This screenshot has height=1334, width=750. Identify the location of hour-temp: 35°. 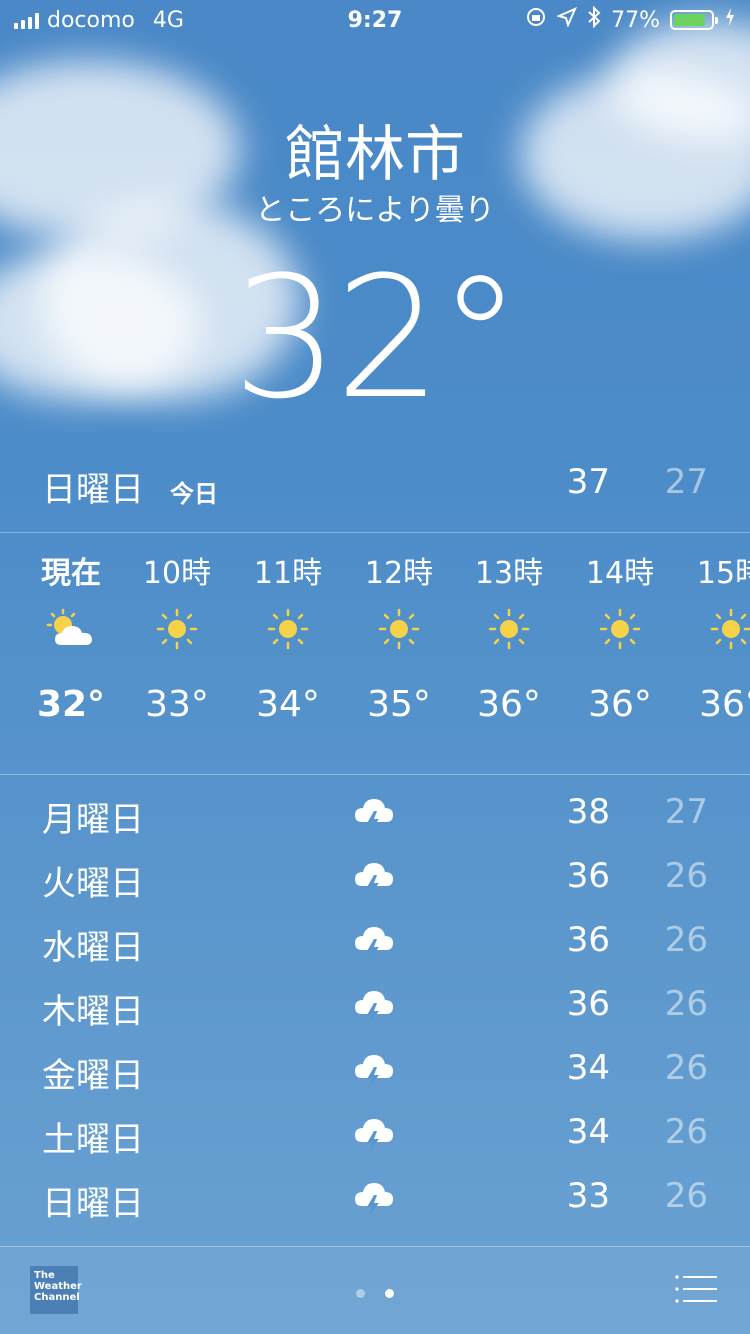
(399, 704).